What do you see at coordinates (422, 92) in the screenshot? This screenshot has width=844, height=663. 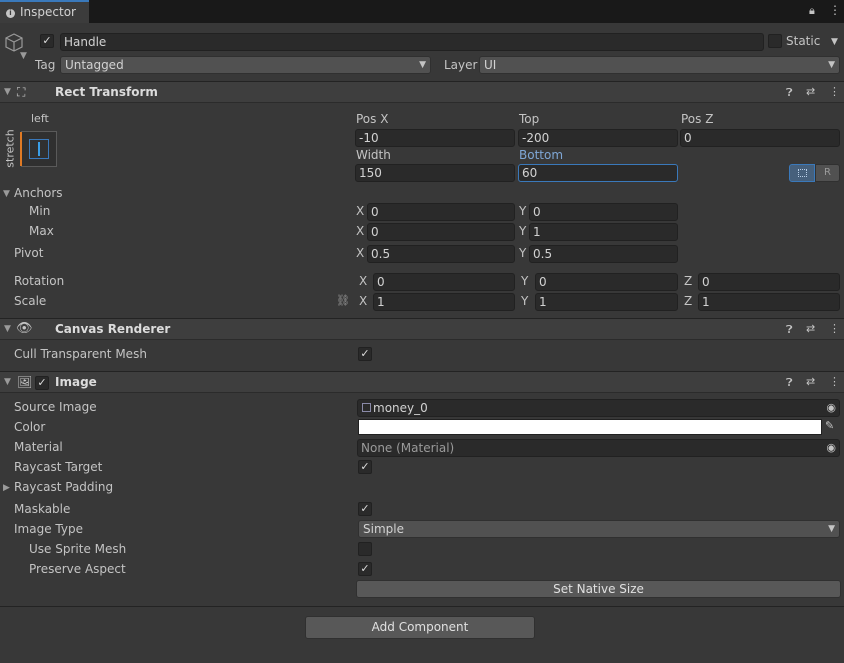 I see `rect-transform-header: ▼ ⛶ Rect Transform ❓︎ ⇄ ⋮` at bounding box center [422, 92].